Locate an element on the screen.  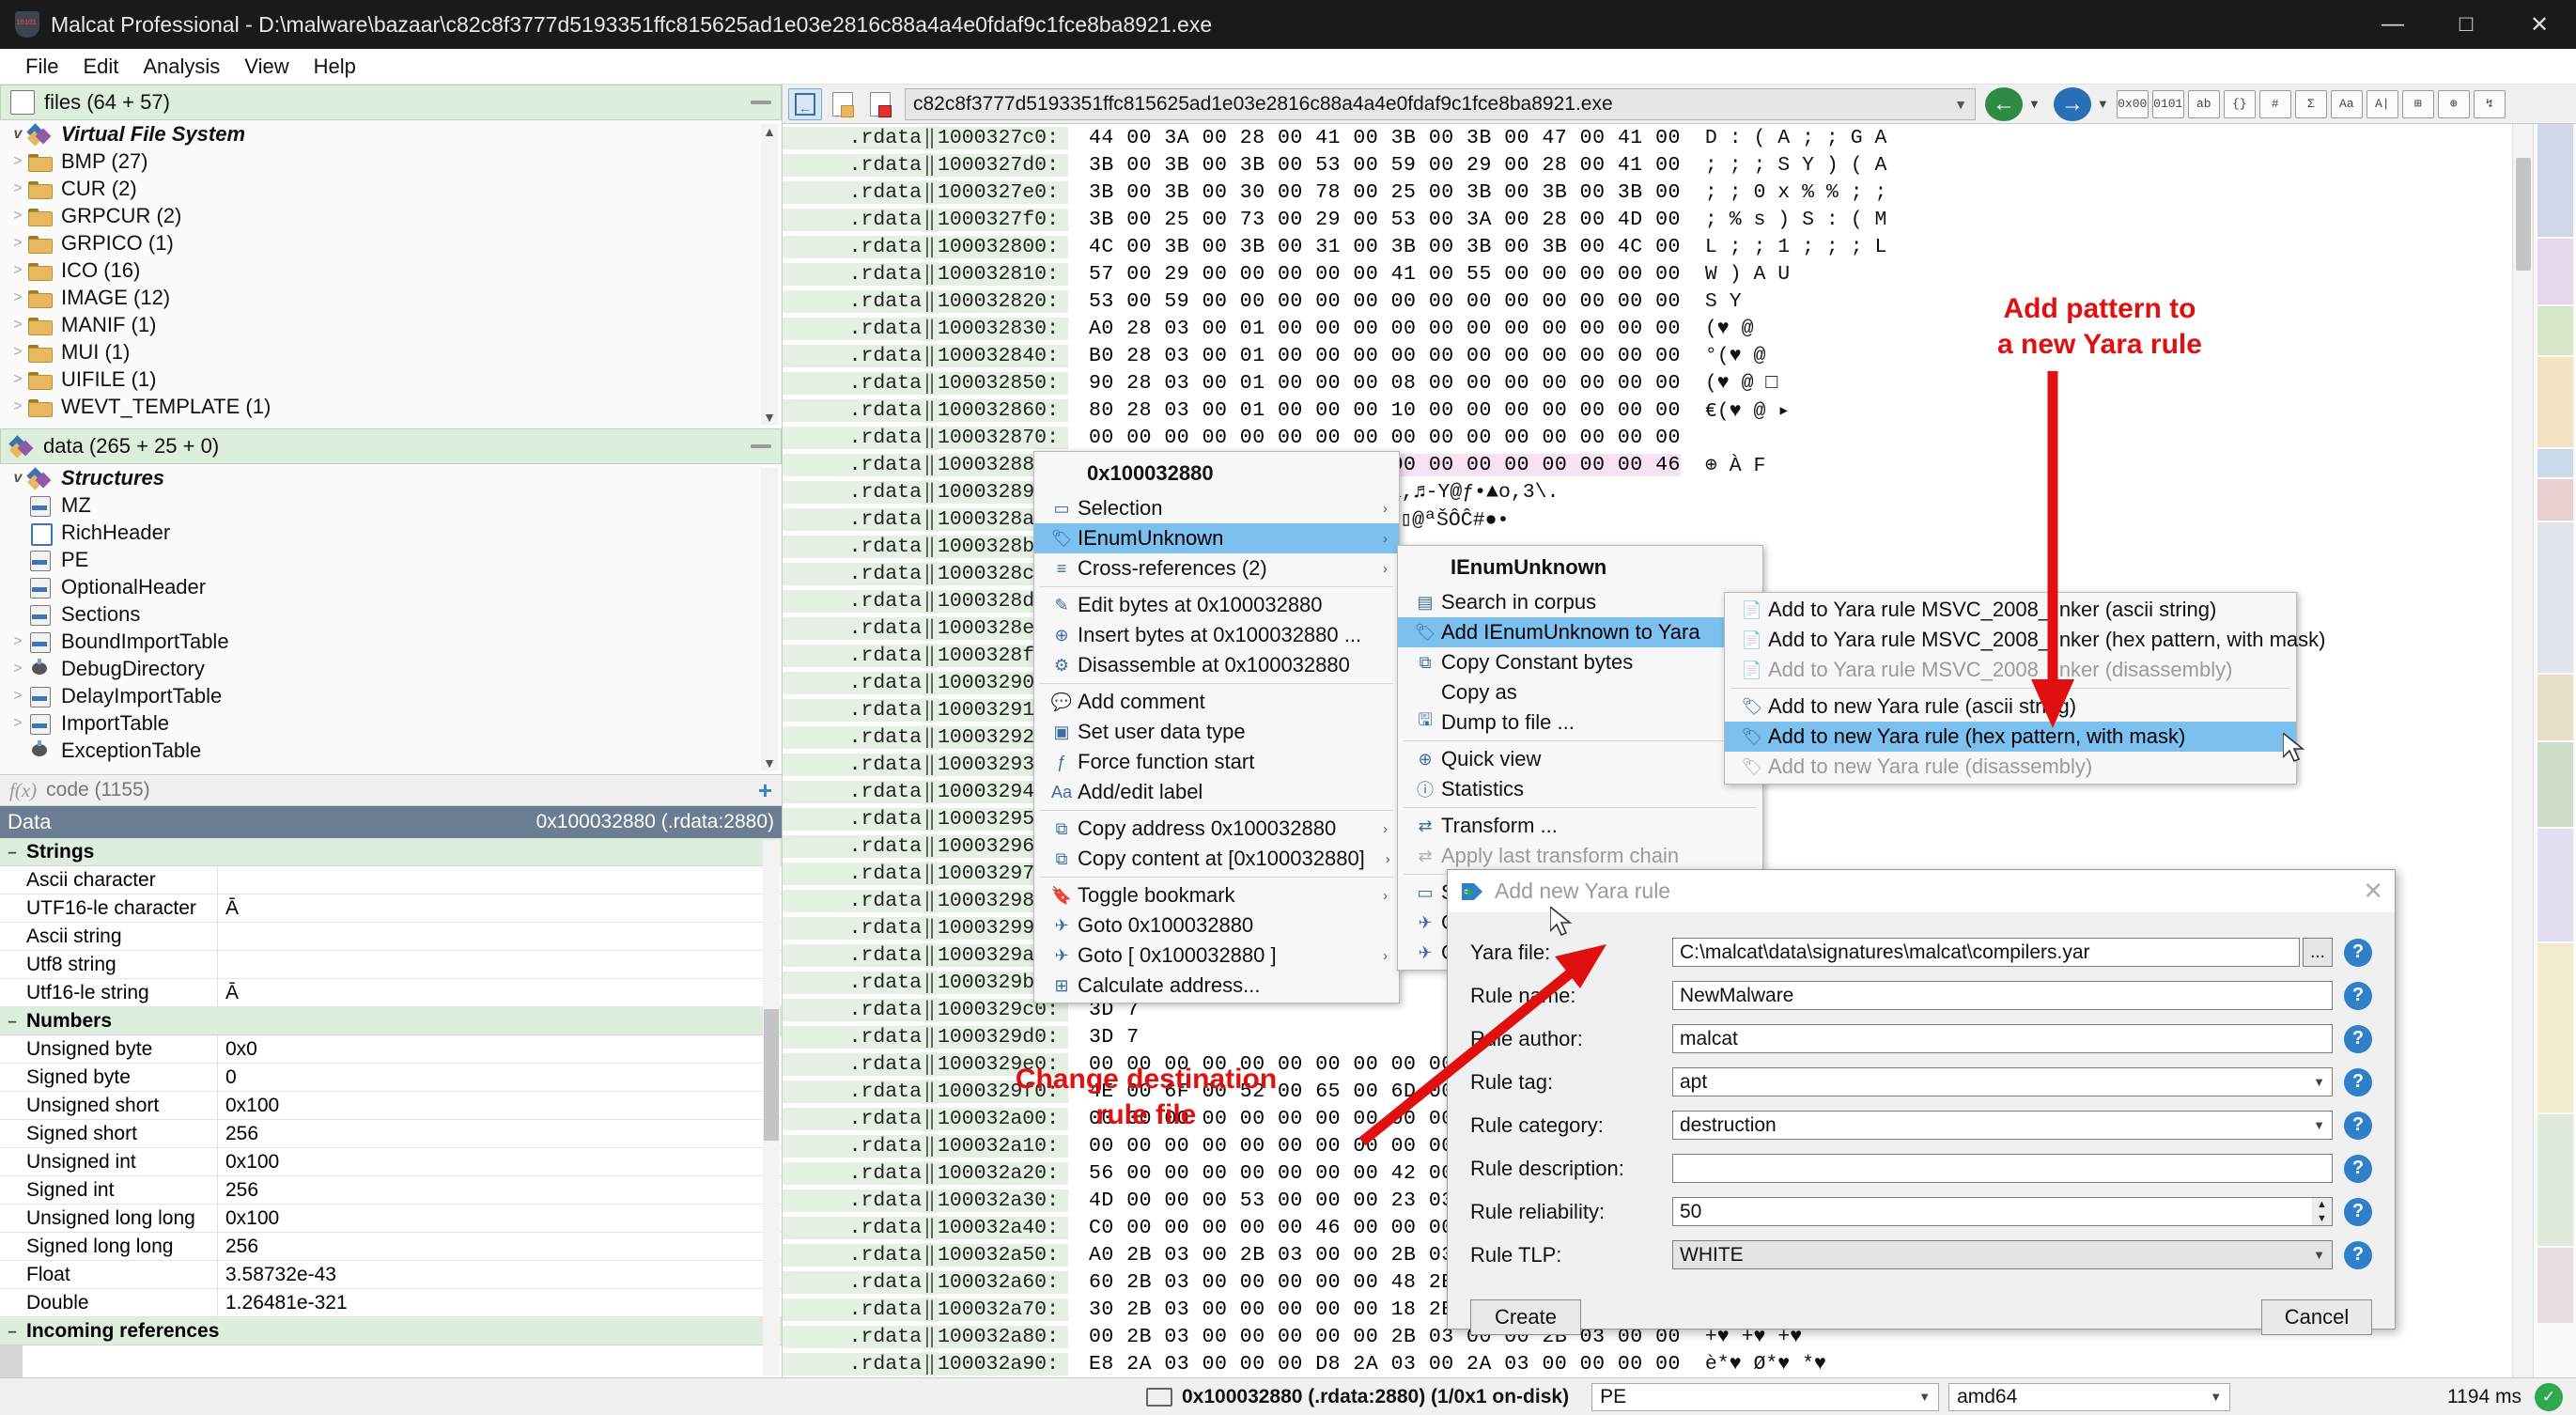
menu-item: ✈ Goto [ 0x100032880 ] › is located at coordinates (1216, 956).